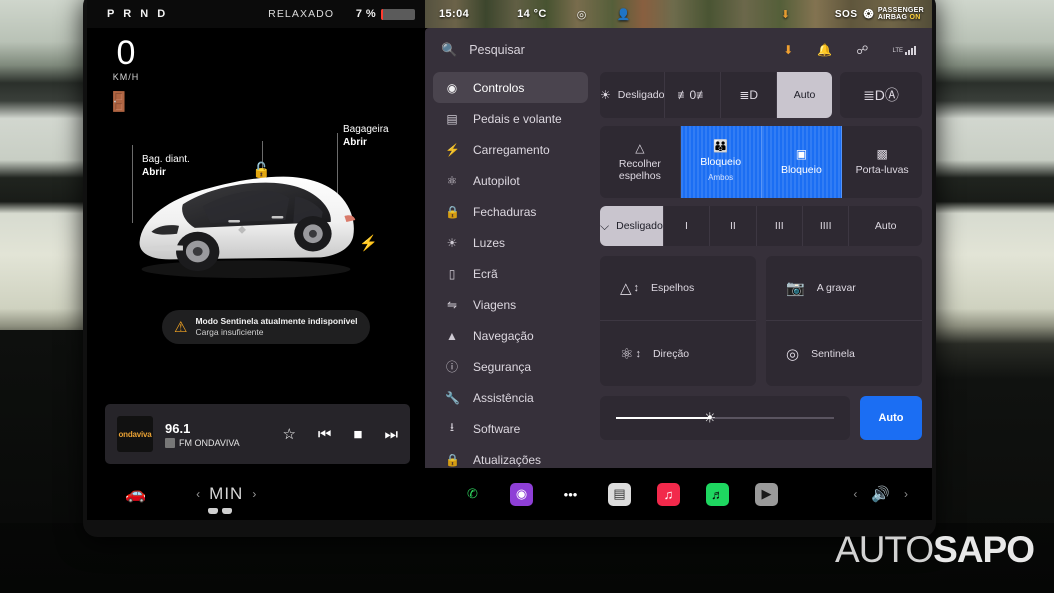 The image size is (1054, 593). What do you see at coordinates (213, 511) in the screenshot?
I see `seat-heater-left-icon` at bounding box center [213, 511].